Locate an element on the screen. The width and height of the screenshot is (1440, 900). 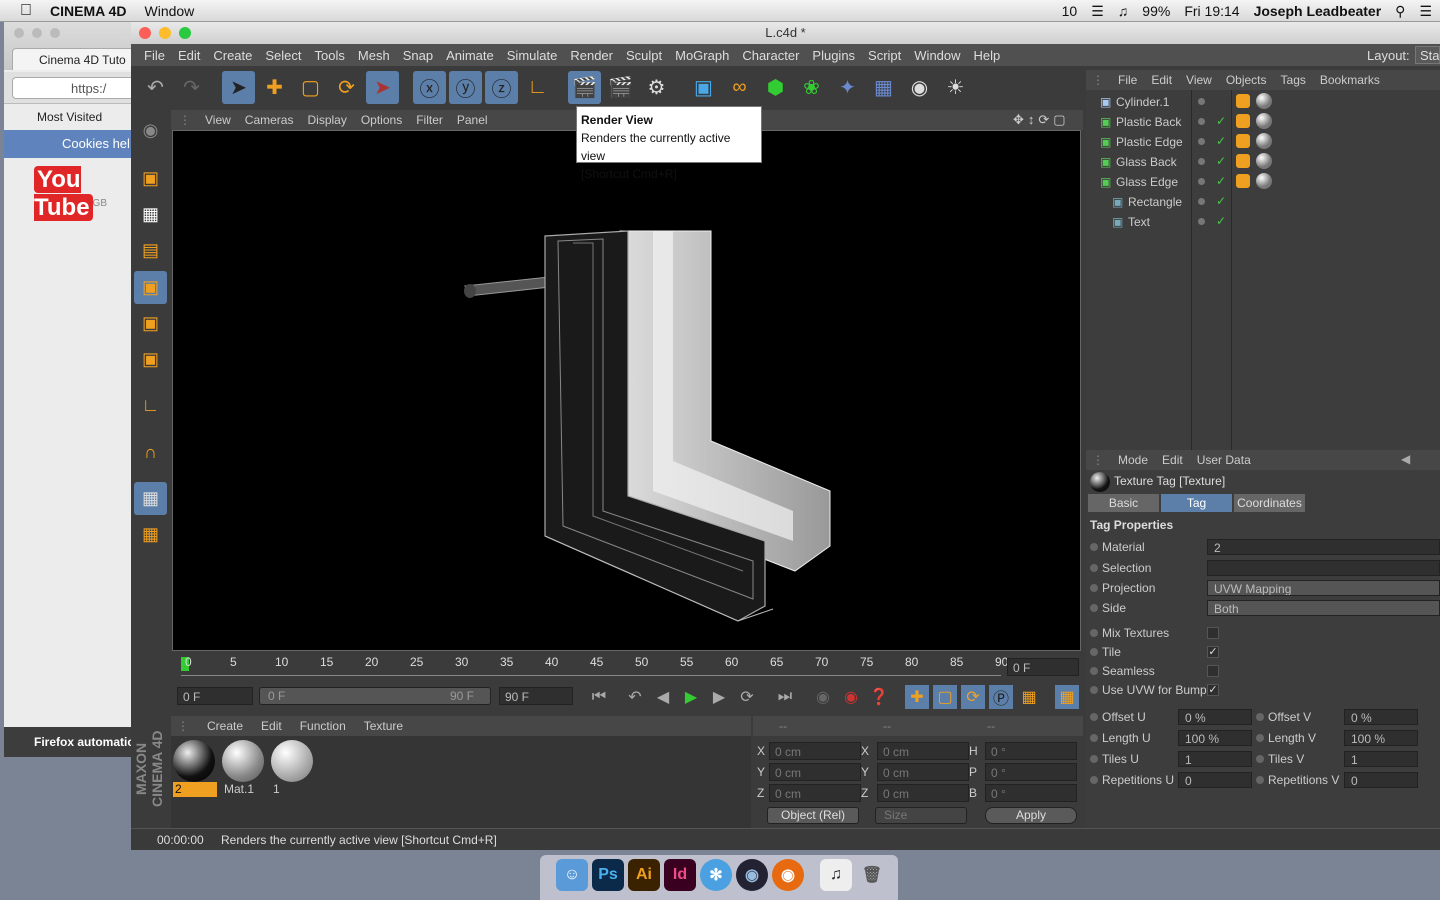
url-field: https:/ is located at coordinates (75, 88).